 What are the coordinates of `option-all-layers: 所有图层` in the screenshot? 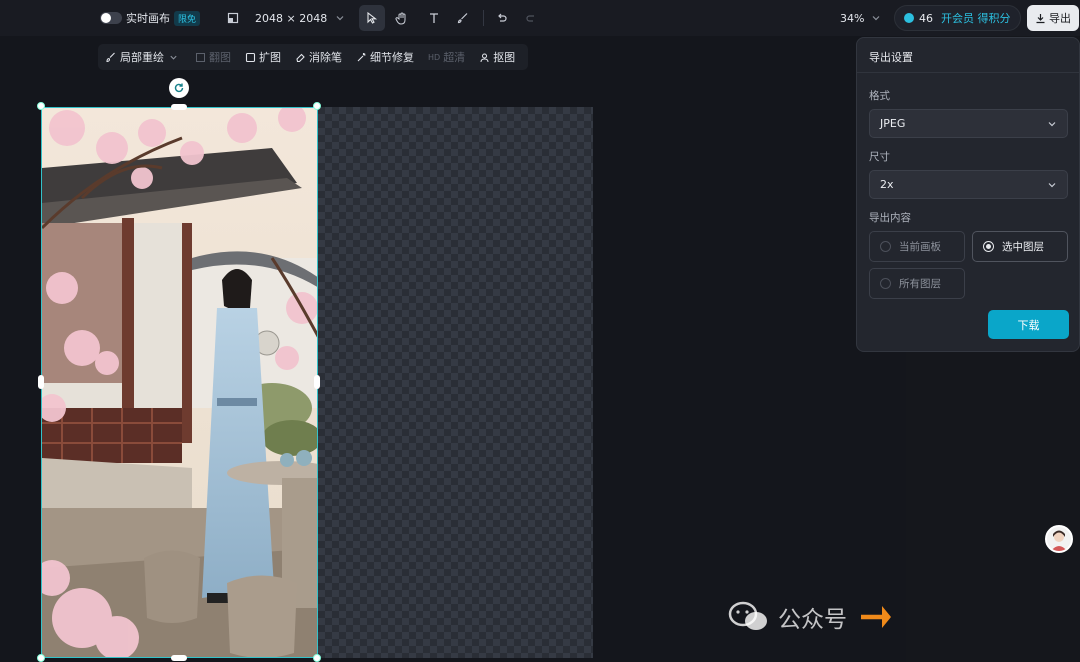 It's located at (917, 283).